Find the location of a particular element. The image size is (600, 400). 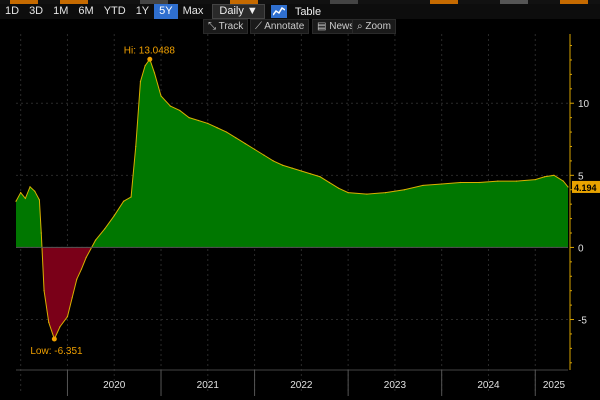

y-tick-label: 5 is located at coordinates (581, 176).